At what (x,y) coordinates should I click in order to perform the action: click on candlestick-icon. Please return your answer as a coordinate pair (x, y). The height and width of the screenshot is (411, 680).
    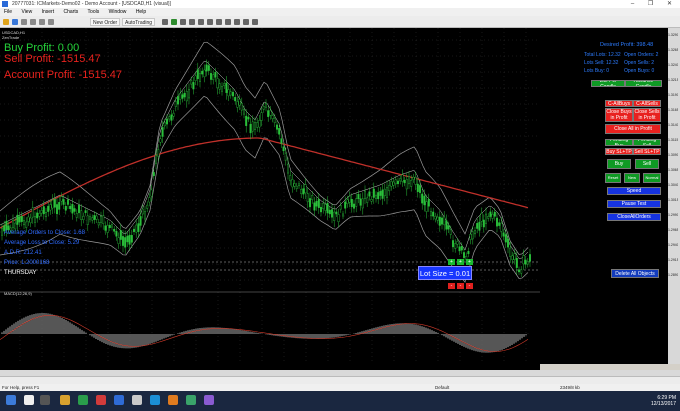
    Looking at the image, I should click on (174, 22).